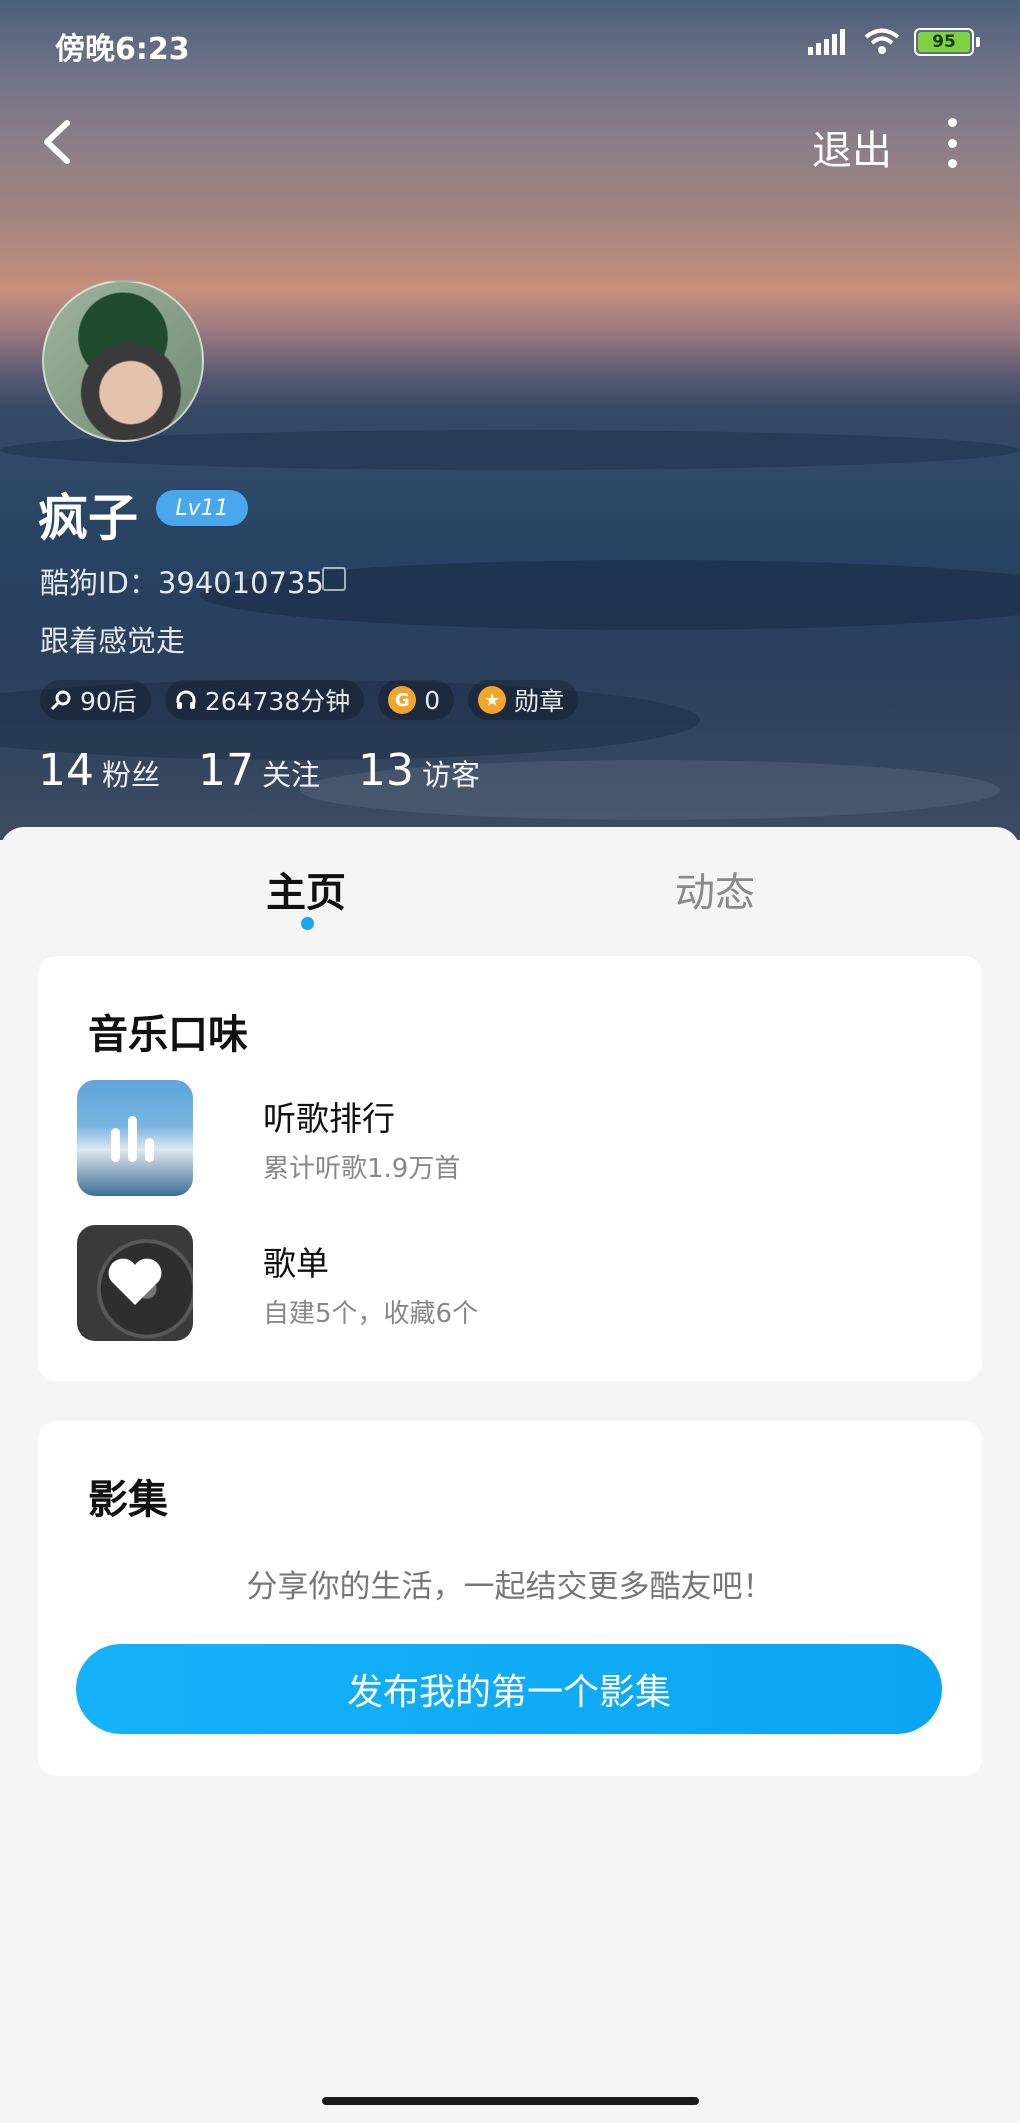 This screenshot has width=1020, height=2123. I want to click on music-taste-title: 音乐口味, so click(168, 1035).